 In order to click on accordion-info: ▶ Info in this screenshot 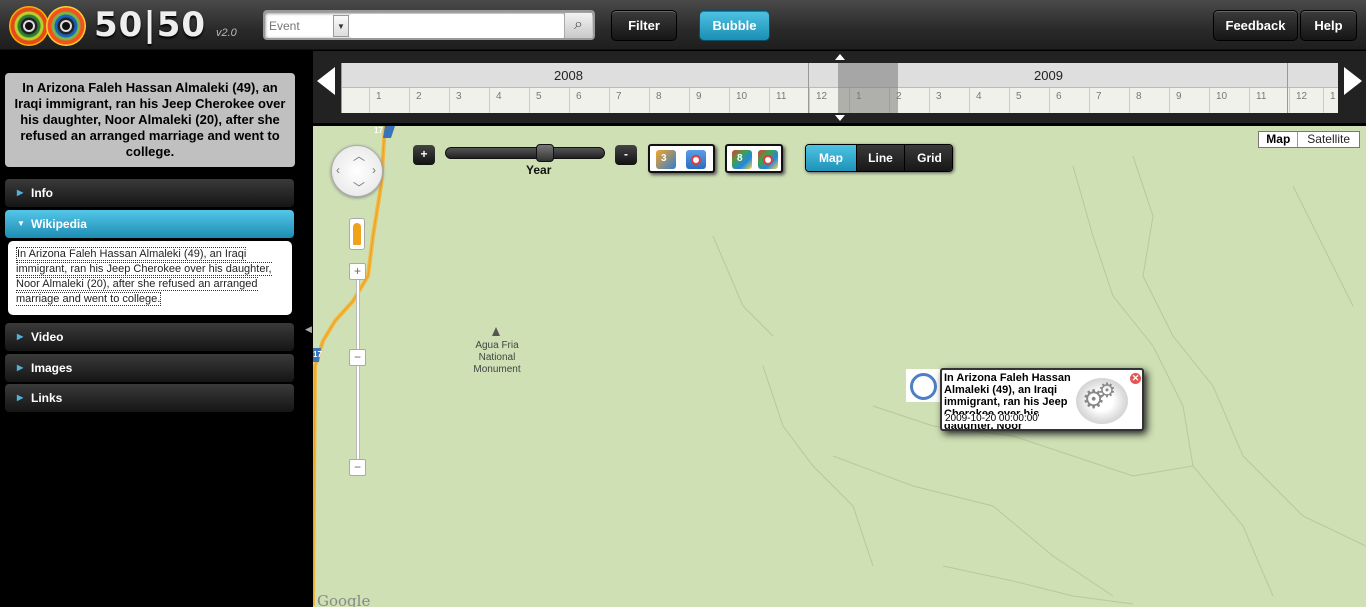, I will do `click(149, 193)`.